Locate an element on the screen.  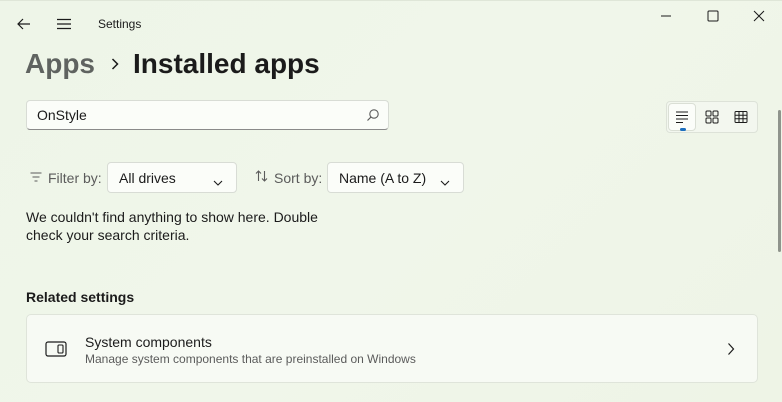
related-settings-heading: Related settings is located at coordinates (80, 297).